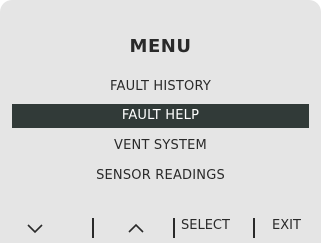 The image size is (321, 243). I want to click on menu-title: MENU, so click(160, 46).